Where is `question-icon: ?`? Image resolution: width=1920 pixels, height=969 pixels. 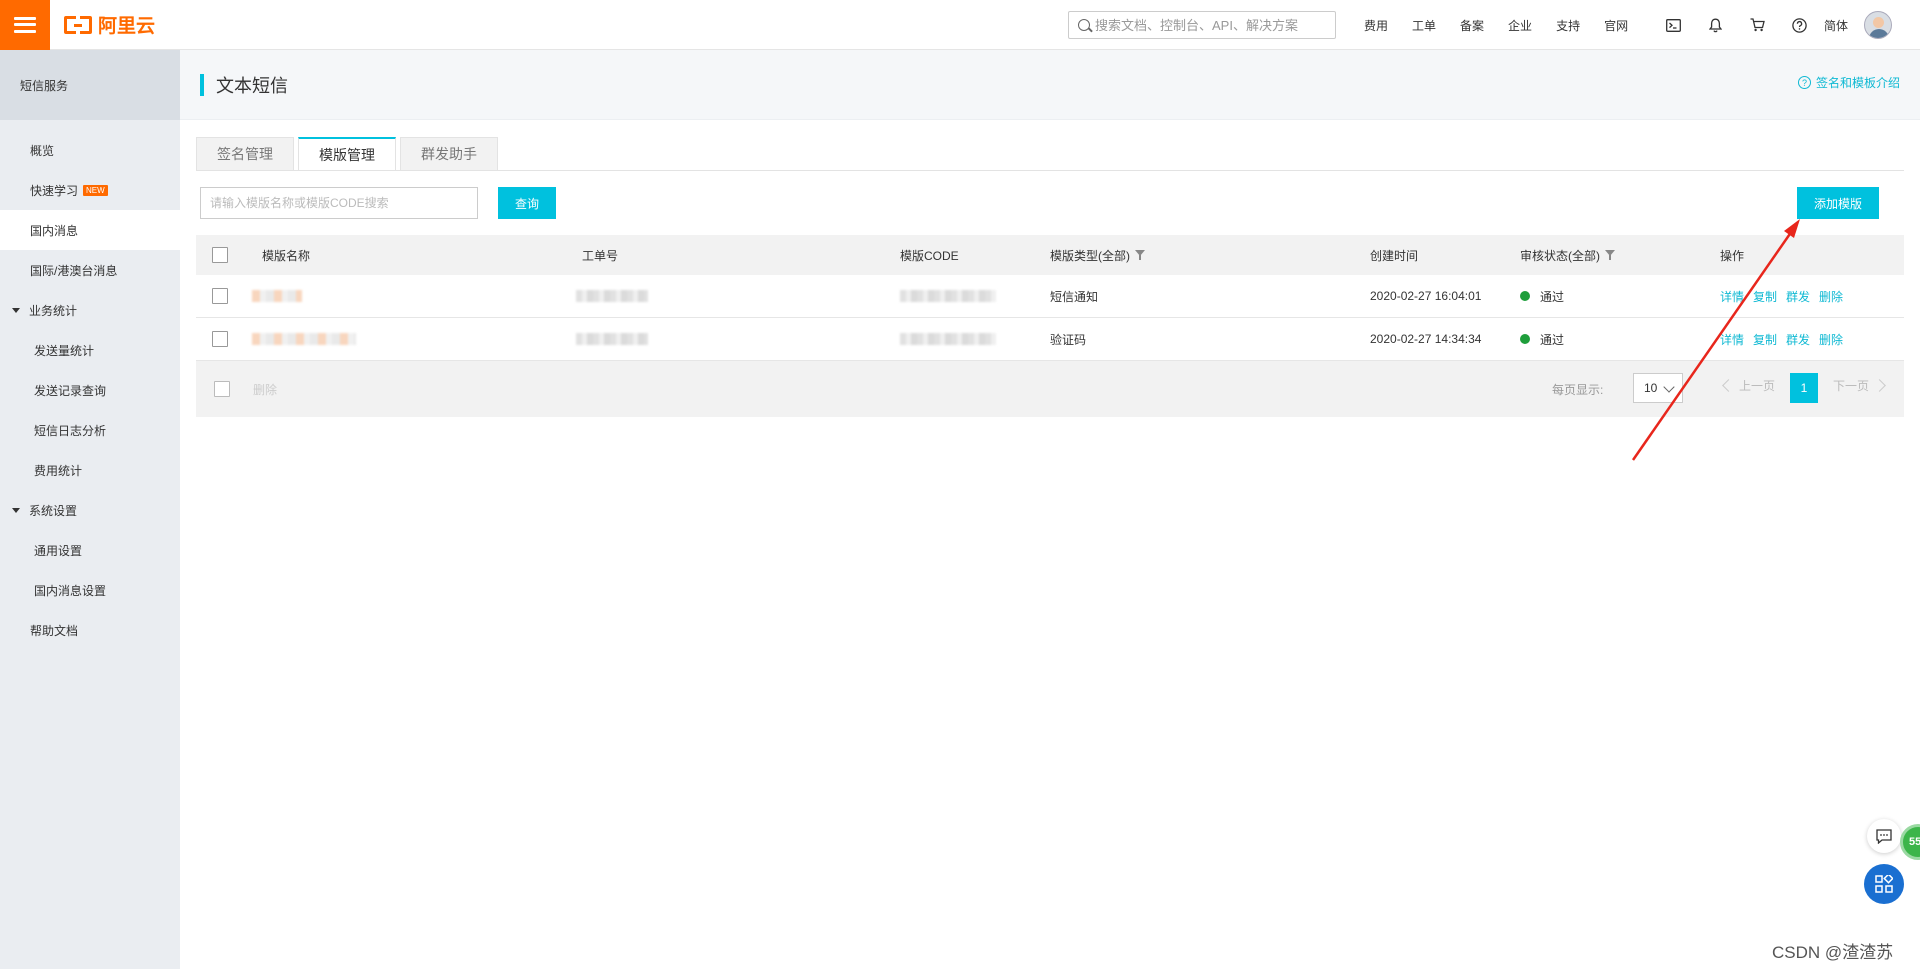 question-icon: ? is located at coordinates (1804, 82).